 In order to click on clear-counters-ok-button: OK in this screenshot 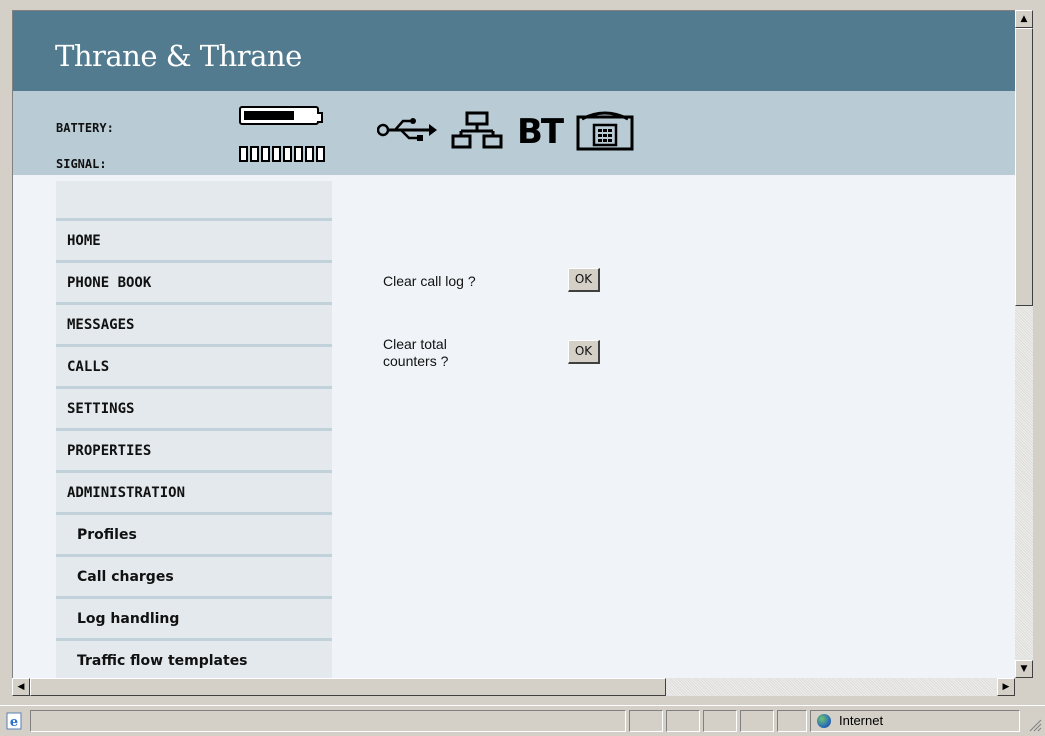, I will do `click(584, 352)`.